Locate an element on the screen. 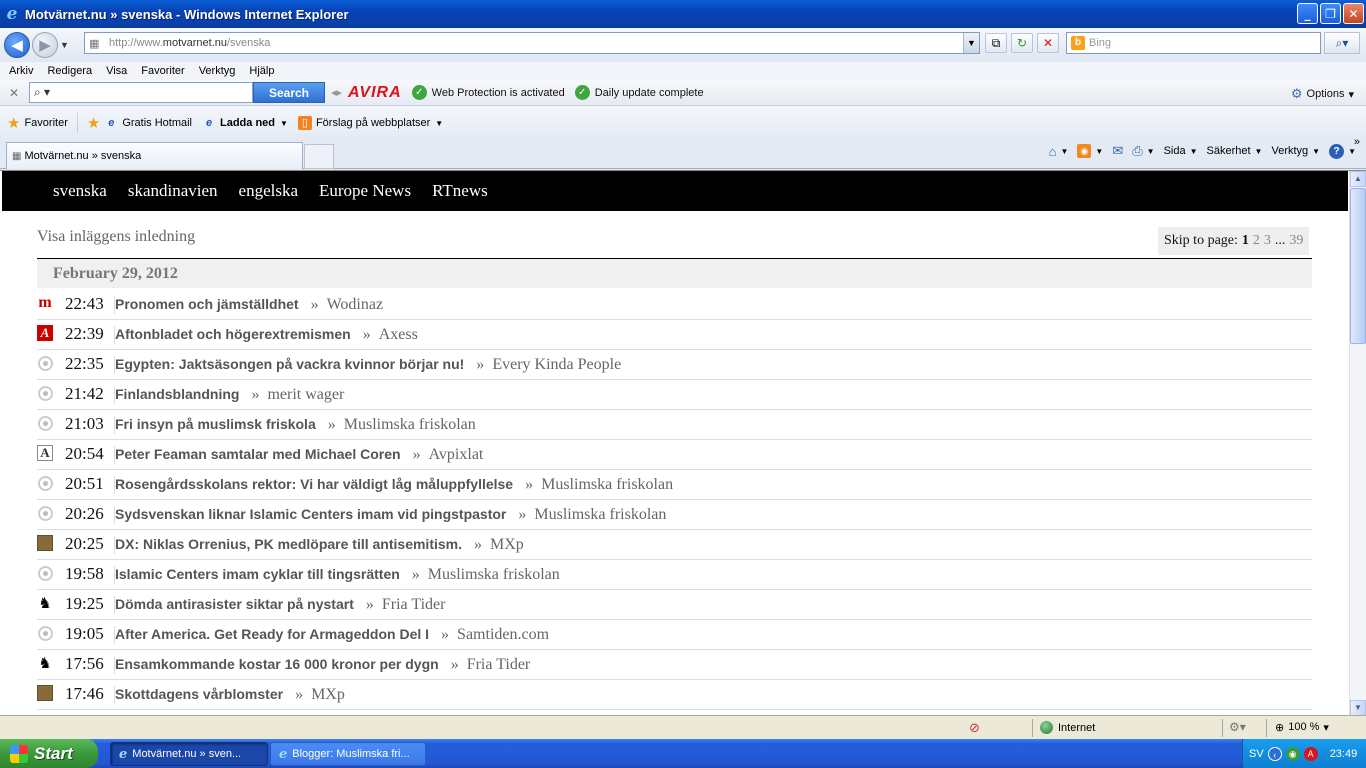 This screenshot has height=768, width=1366. address-url: http://www.motvarnet.nu/svenska is located at coordinates (189, 43).